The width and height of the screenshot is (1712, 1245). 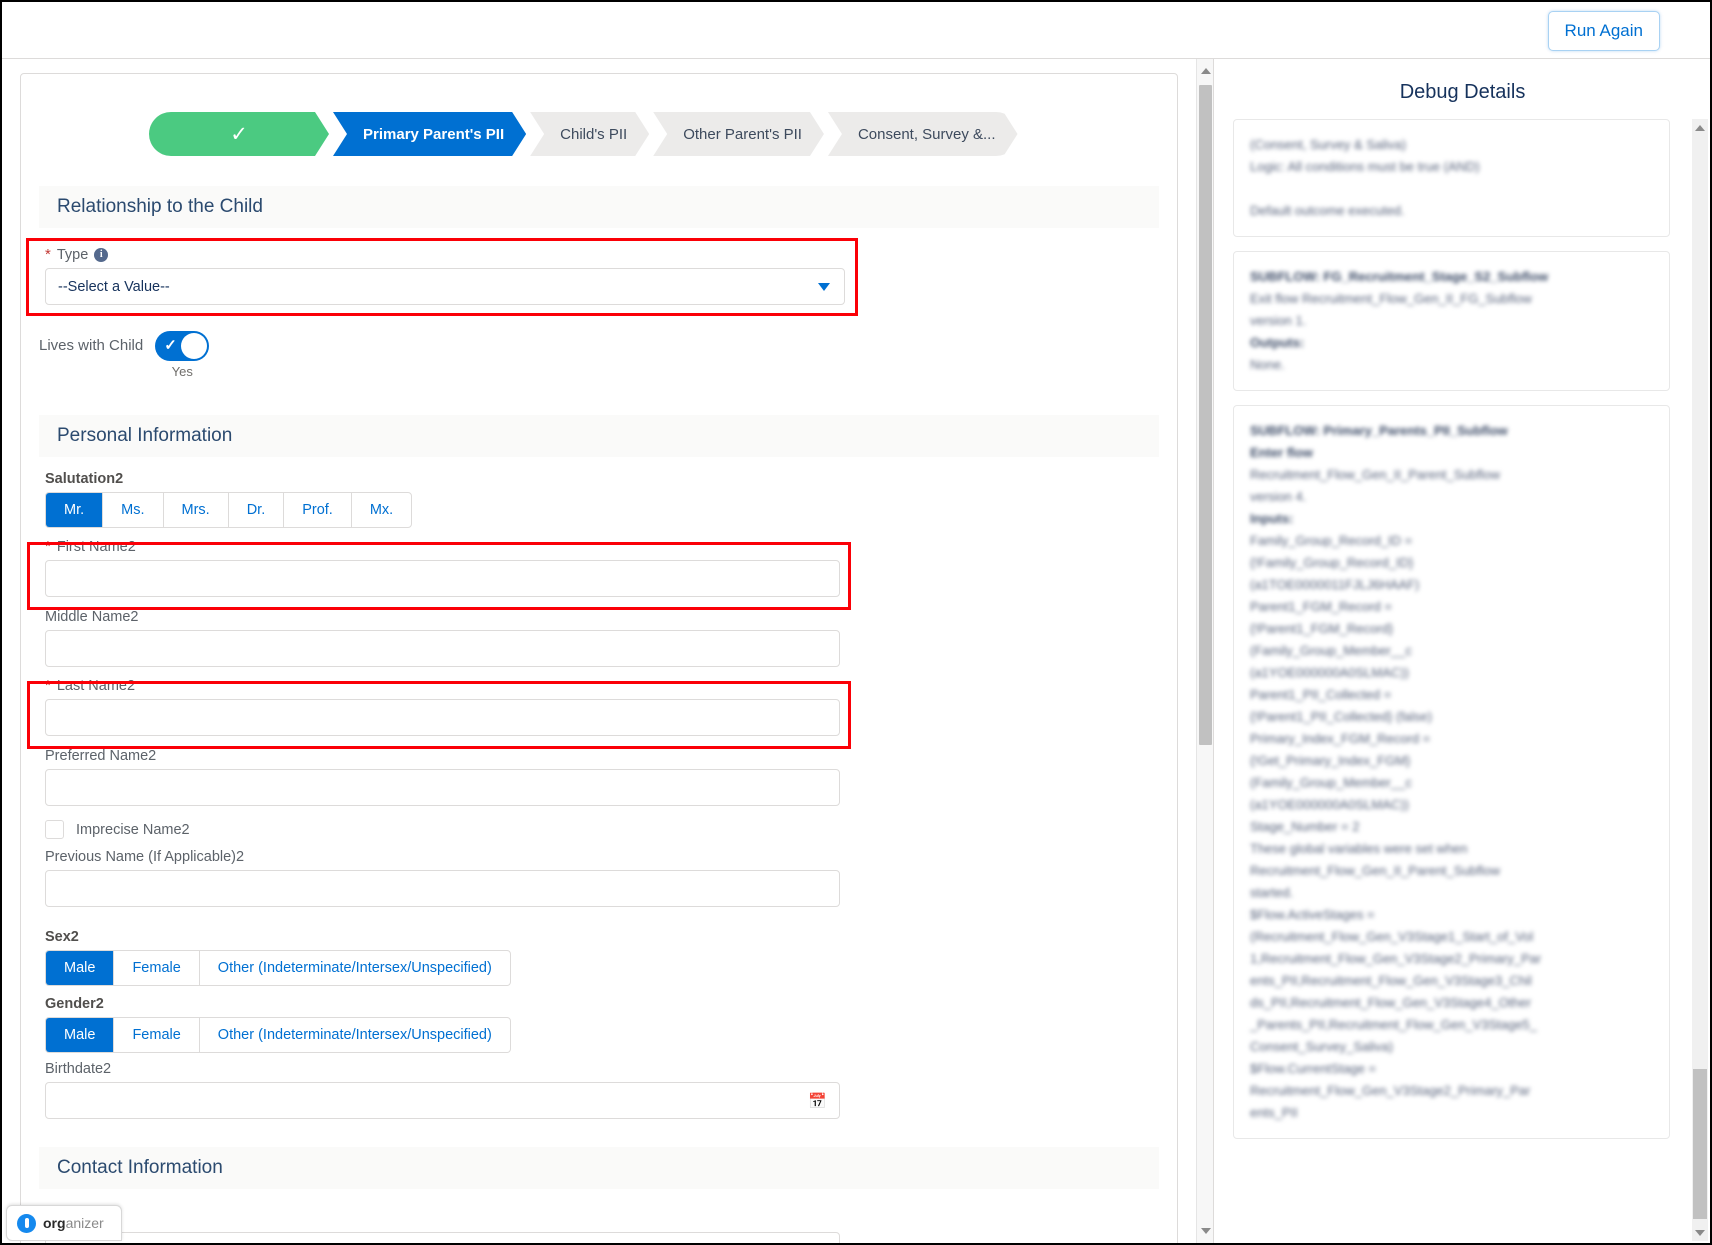 I want to click on debug-line: Family_Group_Record_ID =, so click(x=1331, y=540).